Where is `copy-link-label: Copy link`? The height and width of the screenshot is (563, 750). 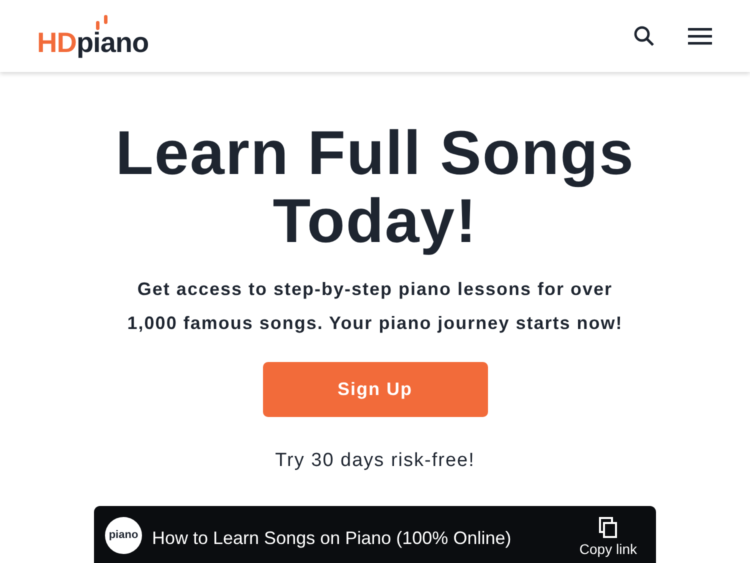 copy-link-label: Copy link is located at coordinates (608, 549).